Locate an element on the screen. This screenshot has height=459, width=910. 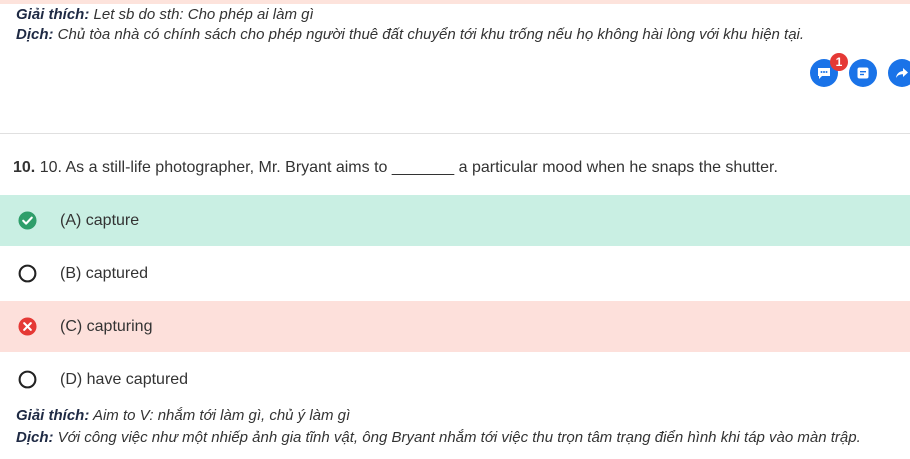
option-d: (D) have captured is located at coordinates (455, 379).